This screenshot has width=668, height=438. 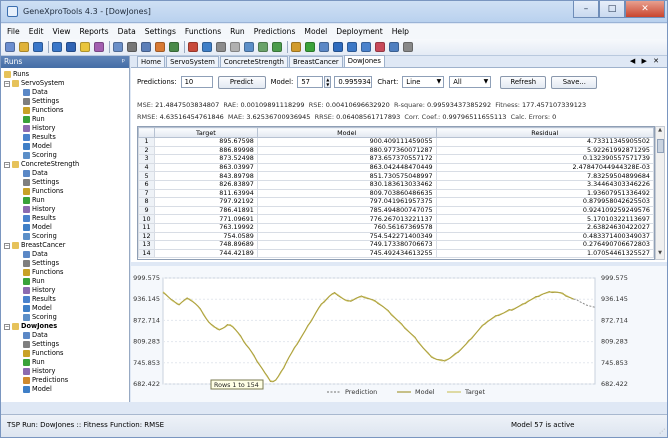 What do you see at coordinates (36, 31) in the screenshot?
I see `menu-edit: Edit` at bounding box center [36, 31].